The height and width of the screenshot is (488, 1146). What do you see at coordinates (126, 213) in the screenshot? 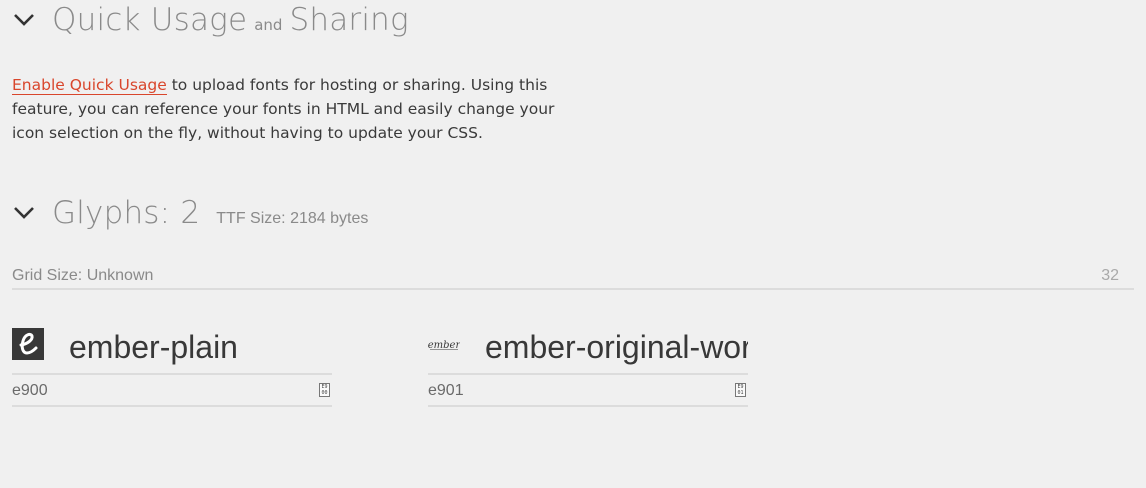
I see `glyphs-count-title: Glyphs: 2` at bounding box center [126, 213].